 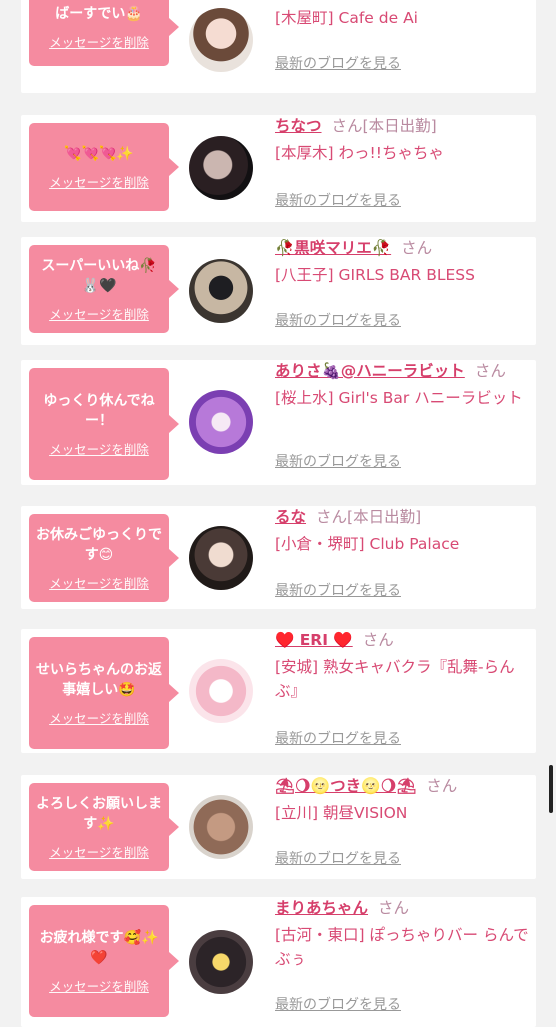 What do you see at coordinates (551, 789) in the screenshot?
I see `scrollbar` at bounding box center [551, 789].